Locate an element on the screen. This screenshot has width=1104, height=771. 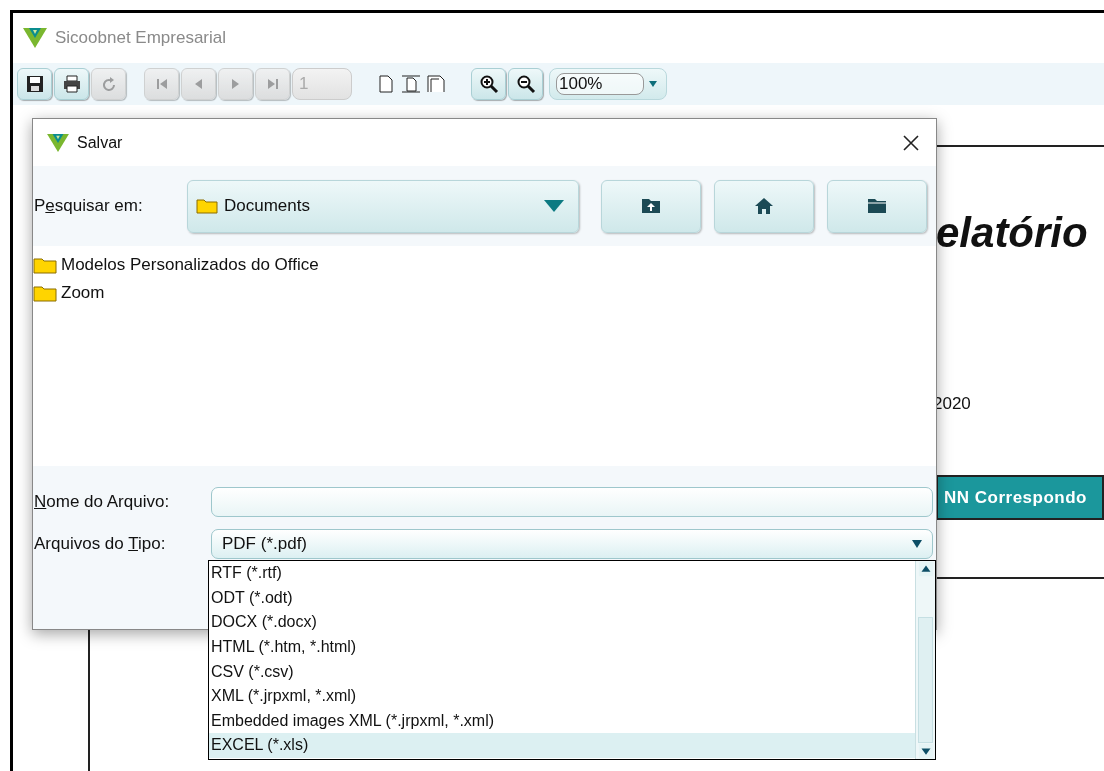
folder-item: Modelos Personalizados do Office is located at coordinates (178, 265).